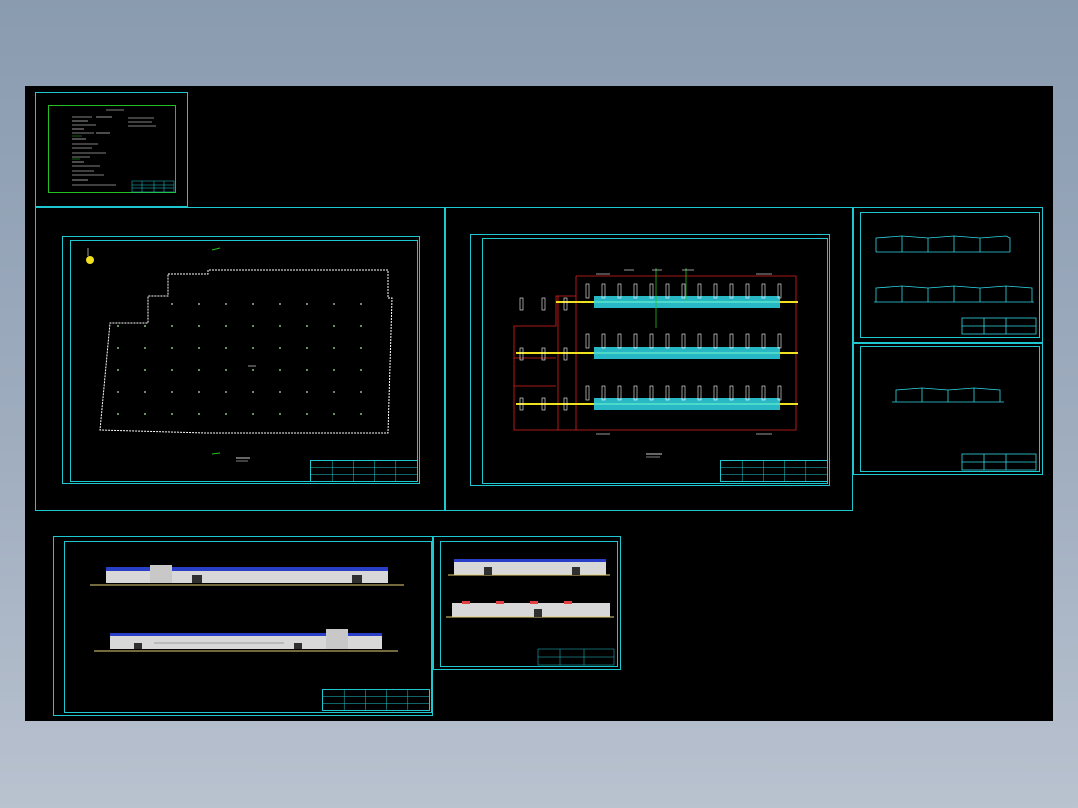  What do you see at coordinates (111, 149) in the screenshot?
I see `notes-sheet` at bounding box center [111, 149].